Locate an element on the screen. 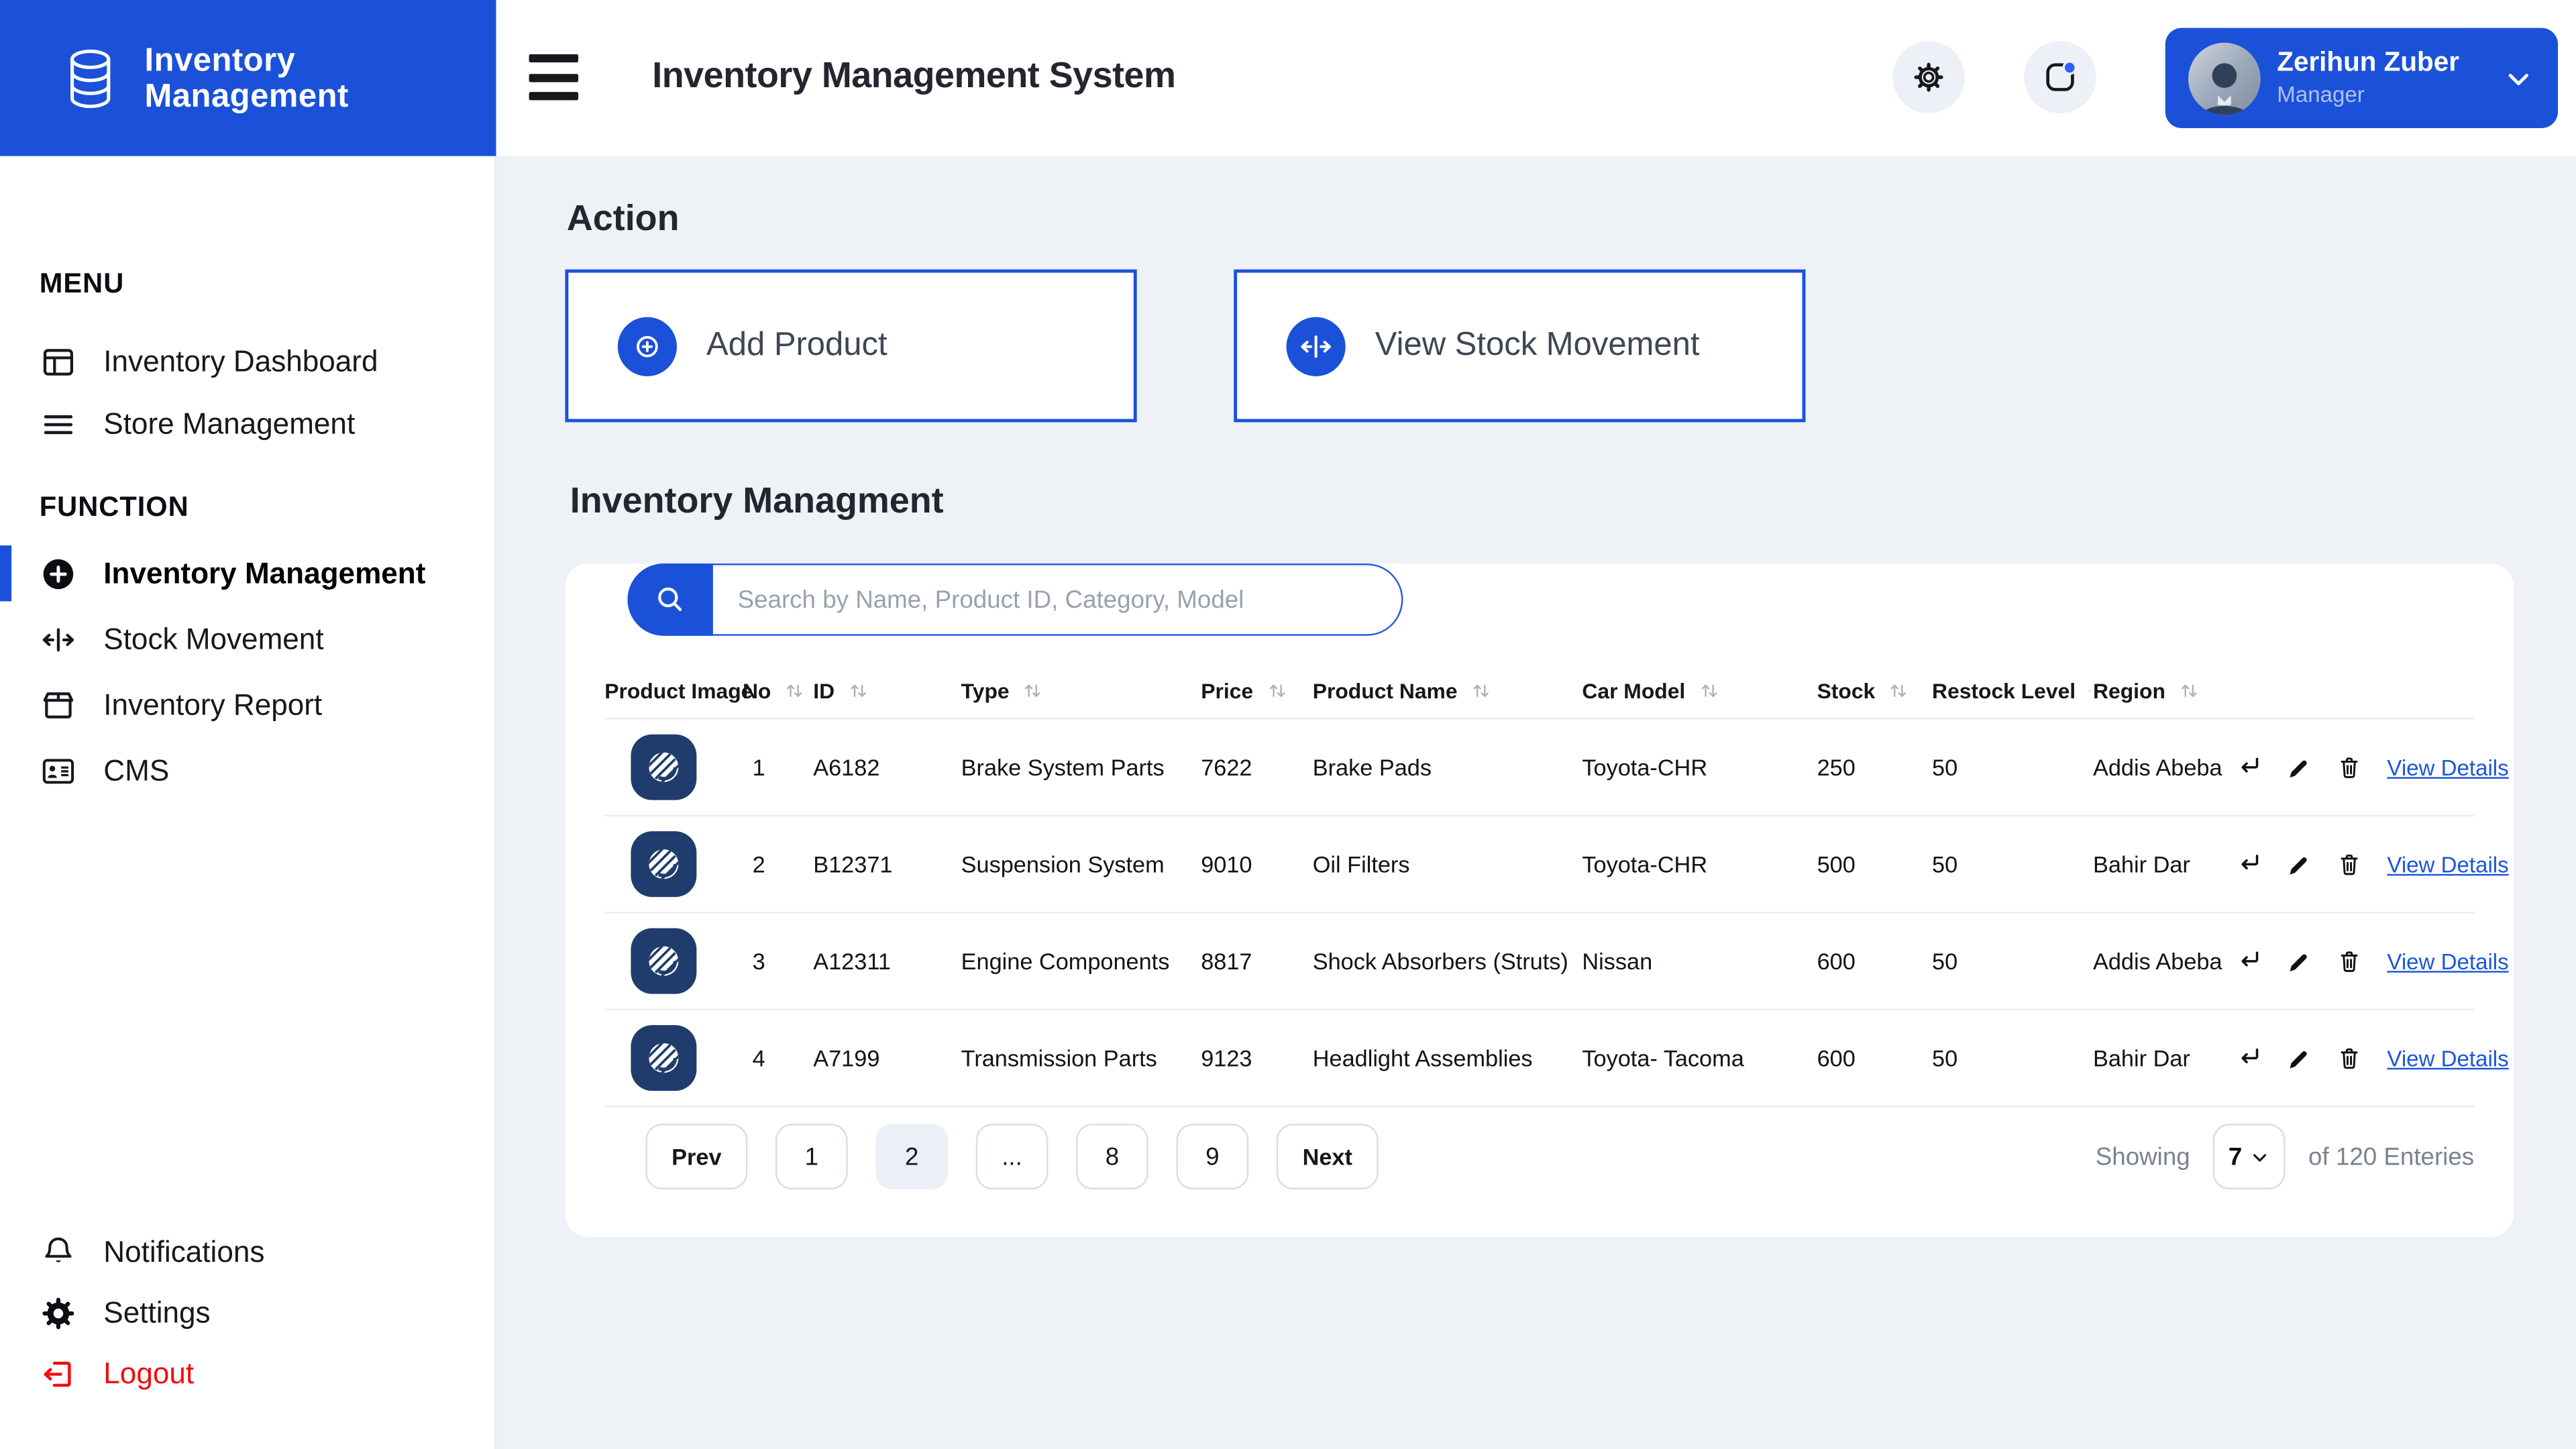  notifications-button is located at coordinates (2060, 77).